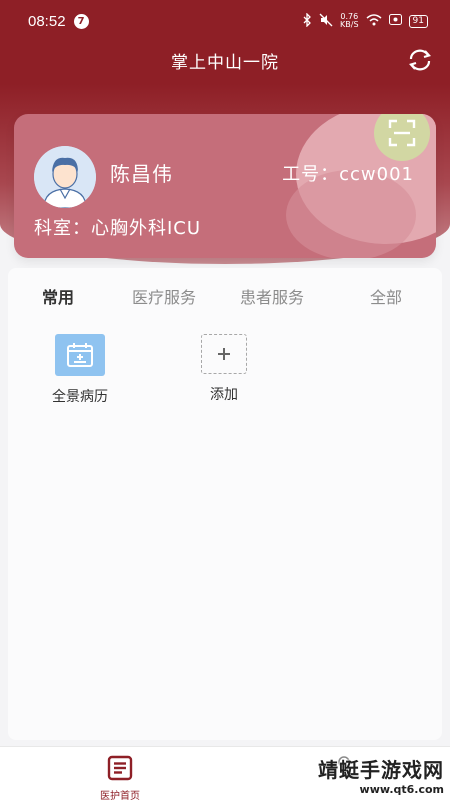  Describe the element at coordinates (80, 355) in the screenshot. I see `calendar-record-icon` at that location.